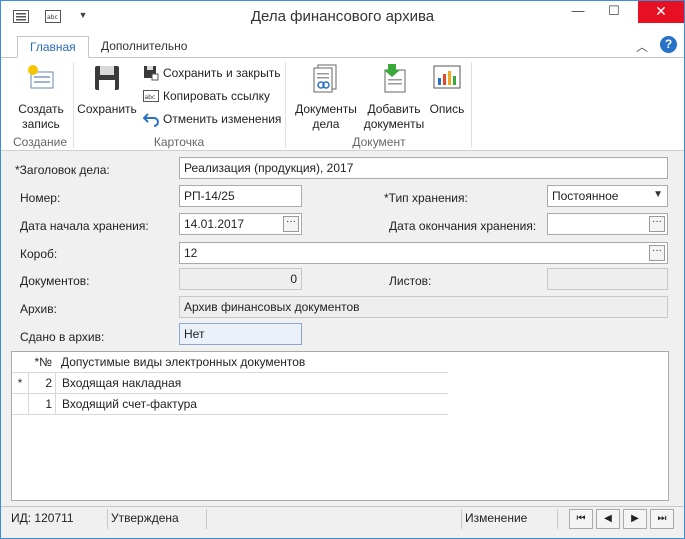  I want to click on column-name-header: Допустимые виды электронных документов, so click(251, 362).